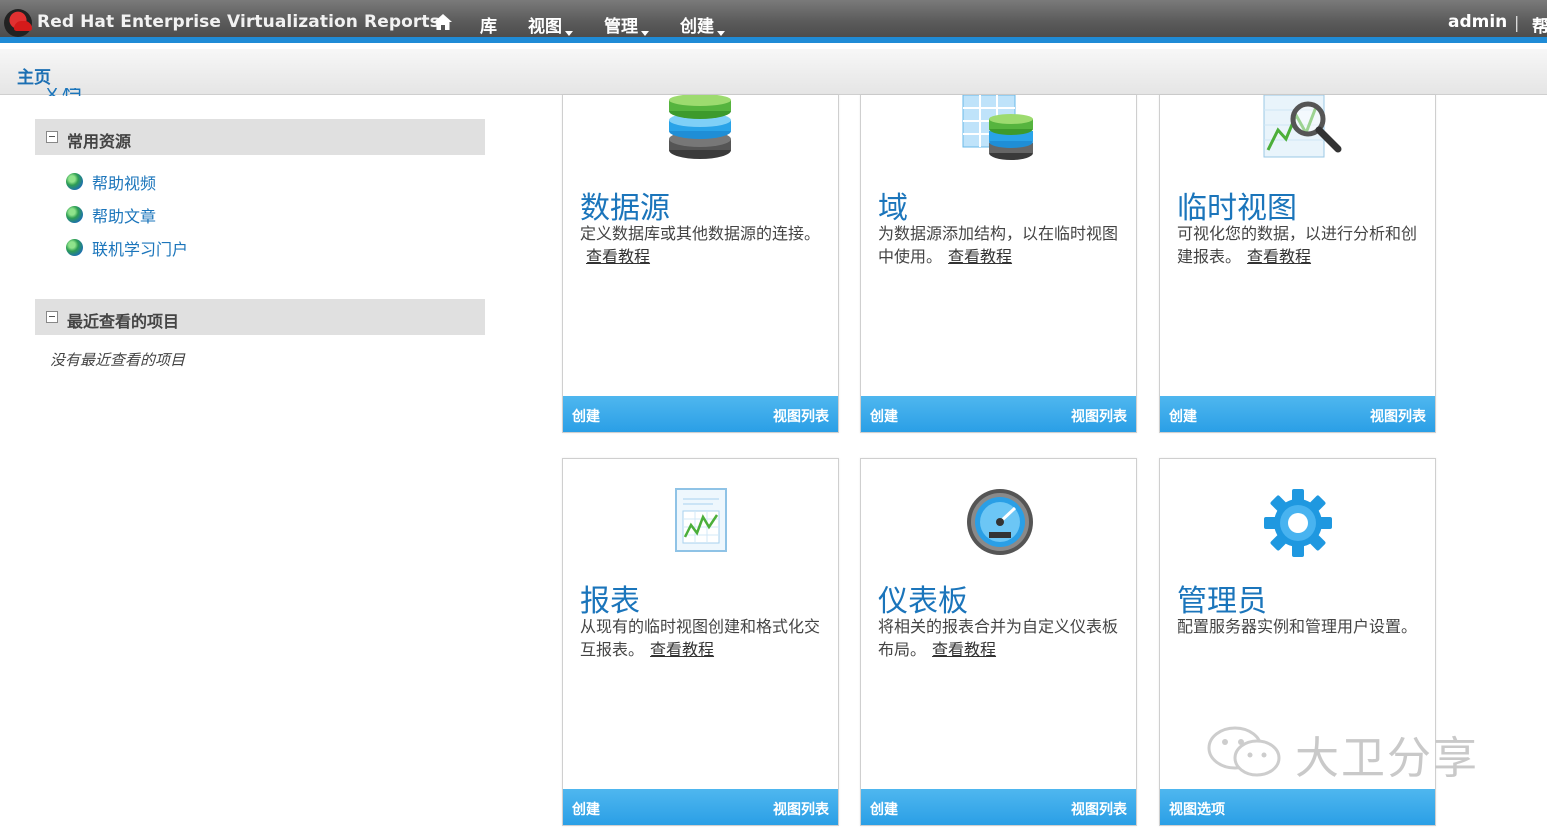  Describe the element at coordinates (1297, 626) in the screenshot. I see `card-description: 配置服务器实例和管理用户设置。` at that location.